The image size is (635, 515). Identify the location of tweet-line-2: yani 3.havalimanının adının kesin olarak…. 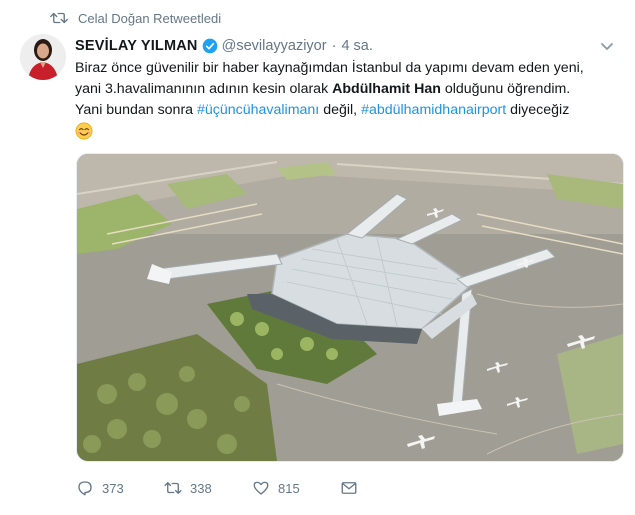
(347, 89).